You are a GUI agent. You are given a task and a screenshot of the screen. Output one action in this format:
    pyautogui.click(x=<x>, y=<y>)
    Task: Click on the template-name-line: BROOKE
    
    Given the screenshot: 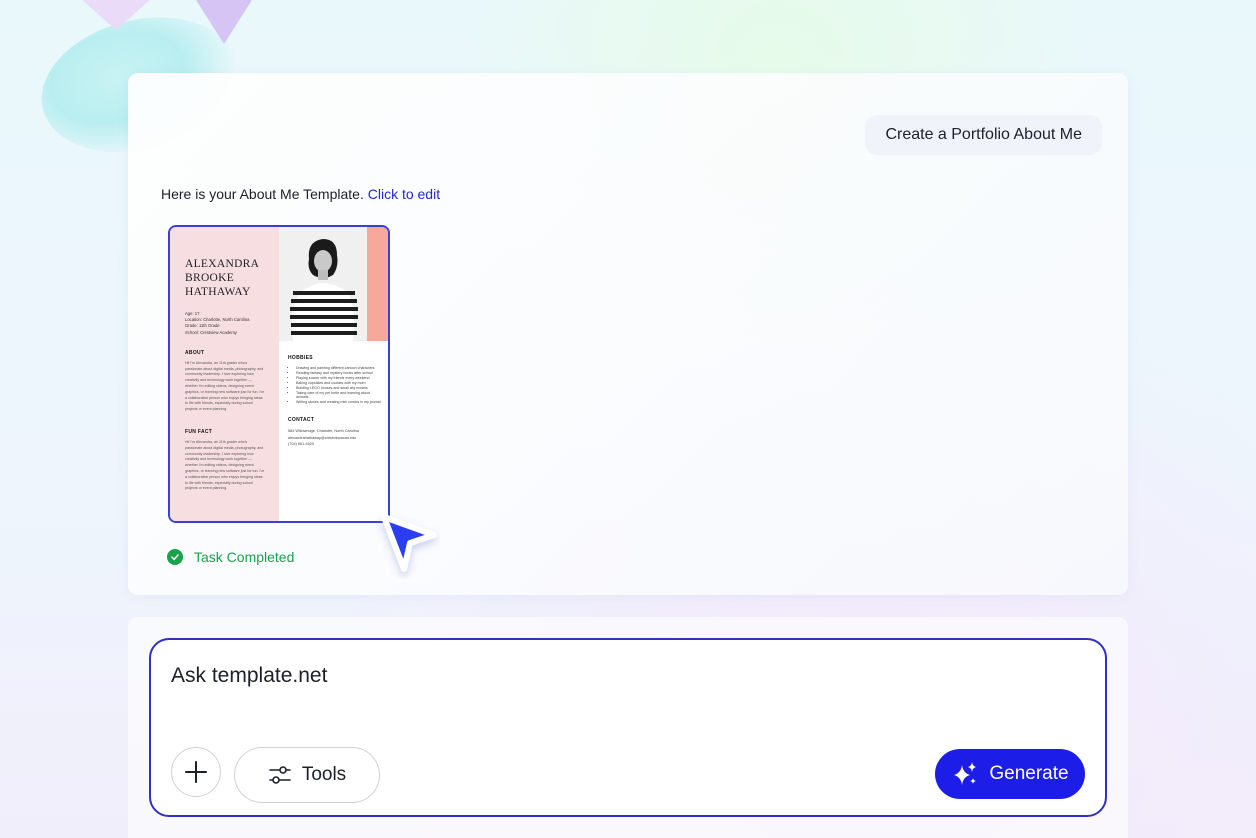 What is the action you would take?
    pyautogui.click(x=210, y=278)
    